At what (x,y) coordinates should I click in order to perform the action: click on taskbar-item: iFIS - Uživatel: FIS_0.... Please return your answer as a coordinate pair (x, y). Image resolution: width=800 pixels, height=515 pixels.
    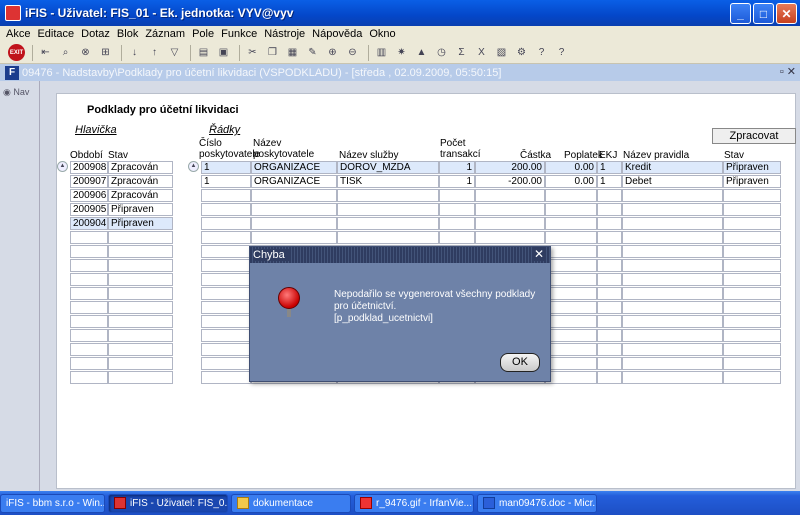
    Looking at the image, I should click on (168, 503).